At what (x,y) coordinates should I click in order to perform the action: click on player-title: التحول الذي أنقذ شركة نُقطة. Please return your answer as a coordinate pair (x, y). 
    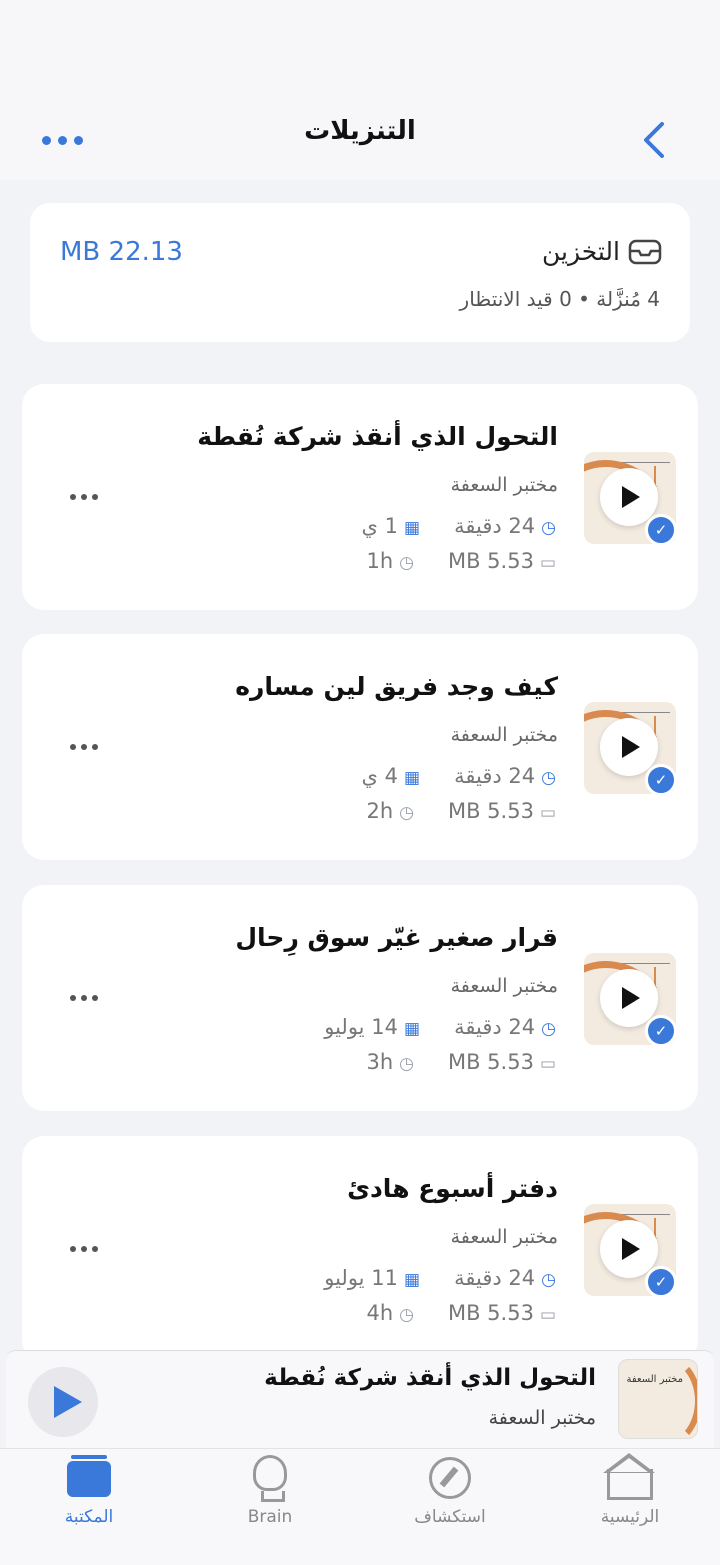
    Looking at the image, I should click on (430, 1378).